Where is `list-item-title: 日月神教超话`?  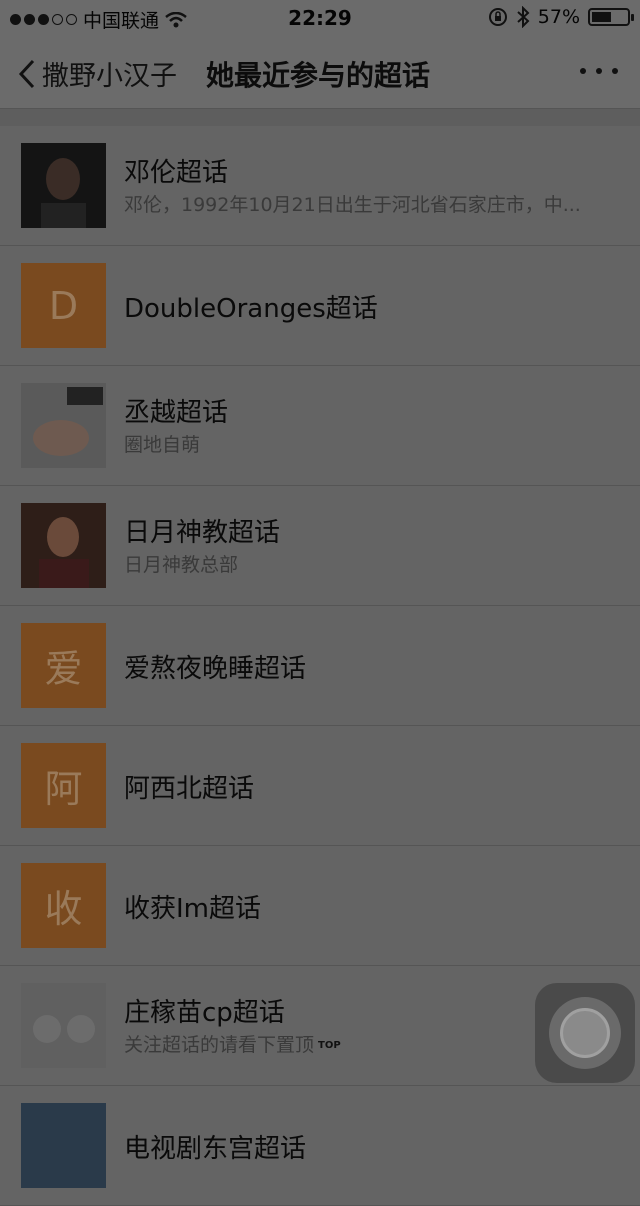
list-item-title: 日月神教超话 is located at coordinates (202, 533).